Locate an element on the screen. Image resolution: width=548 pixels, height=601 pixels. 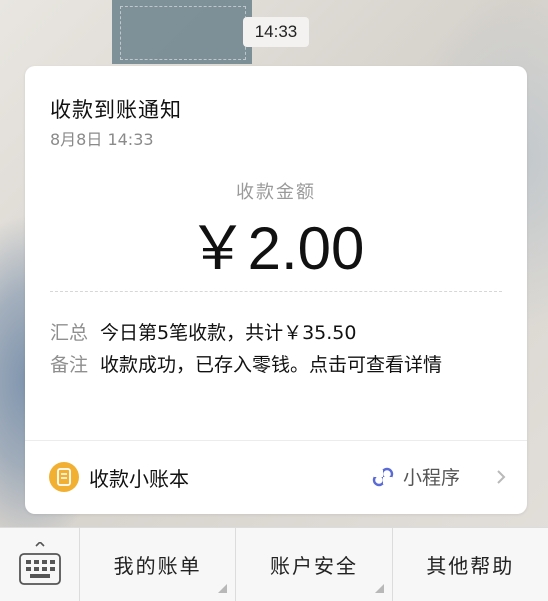
menu-other-help-label: 其他帮助 is located at coordinates (470, 566).